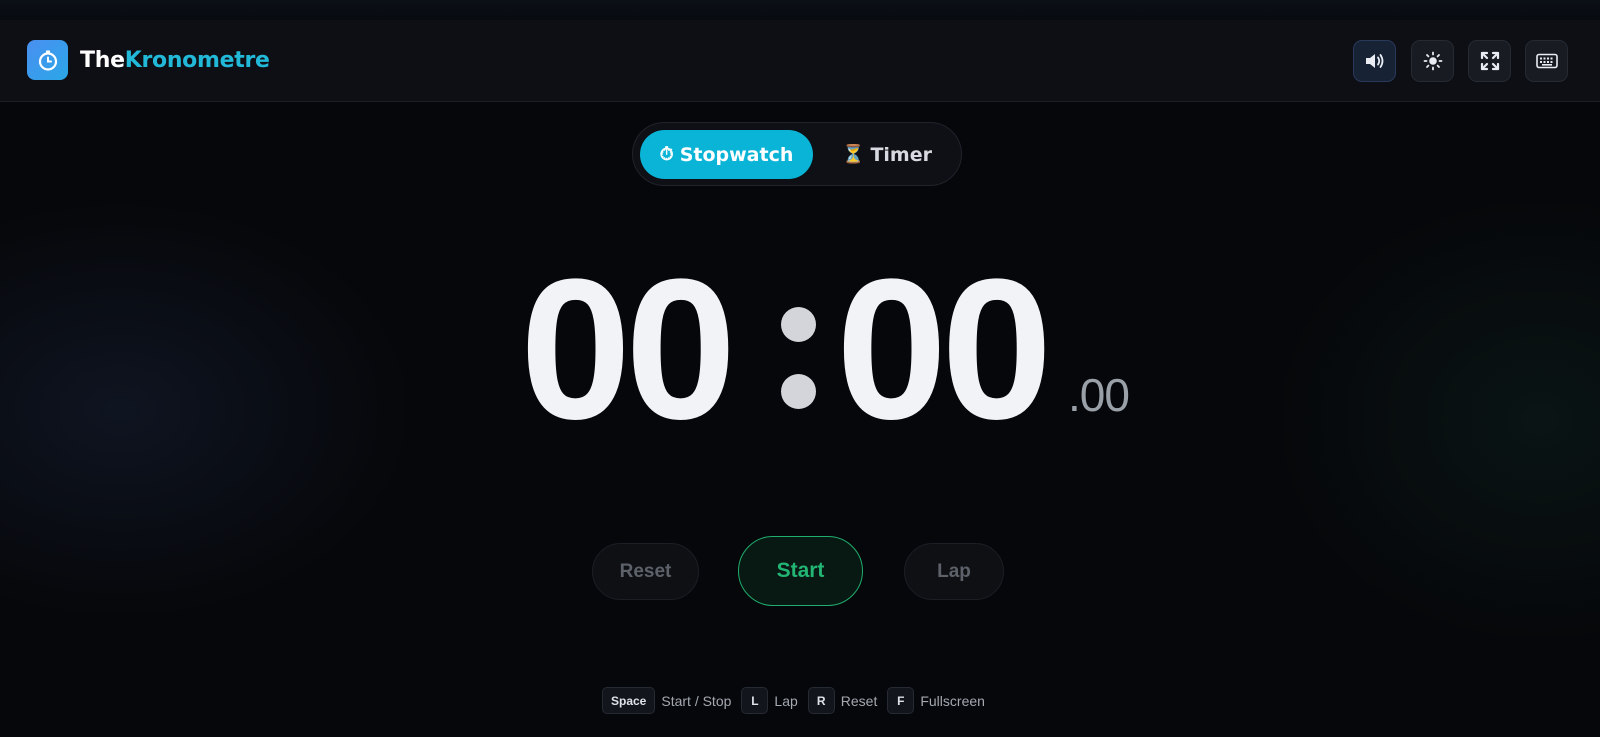  I want to click on colon-dot-top, so click(798, 324).